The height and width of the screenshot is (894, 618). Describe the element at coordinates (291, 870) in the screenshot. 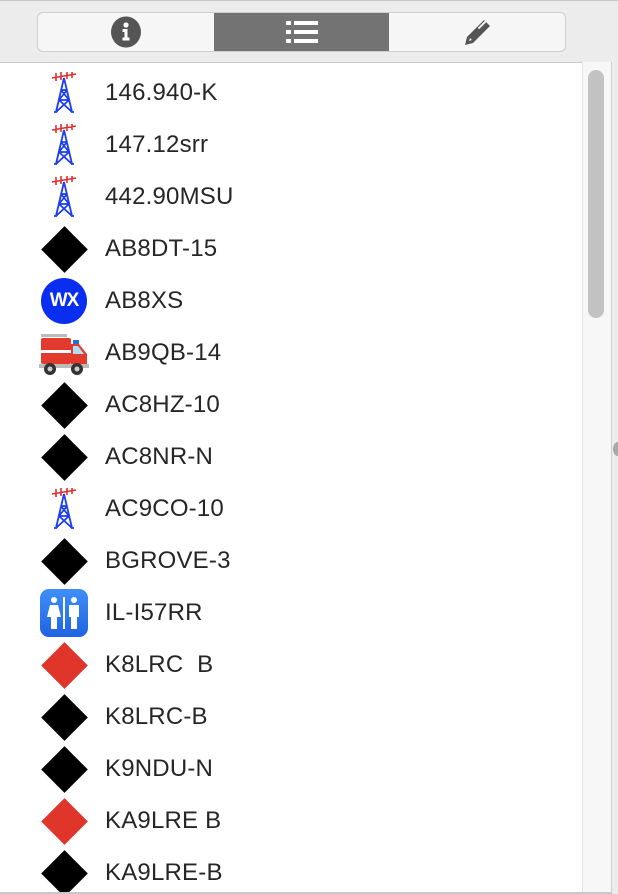

I see `station-list-item: KA9LRE-B` at that location.